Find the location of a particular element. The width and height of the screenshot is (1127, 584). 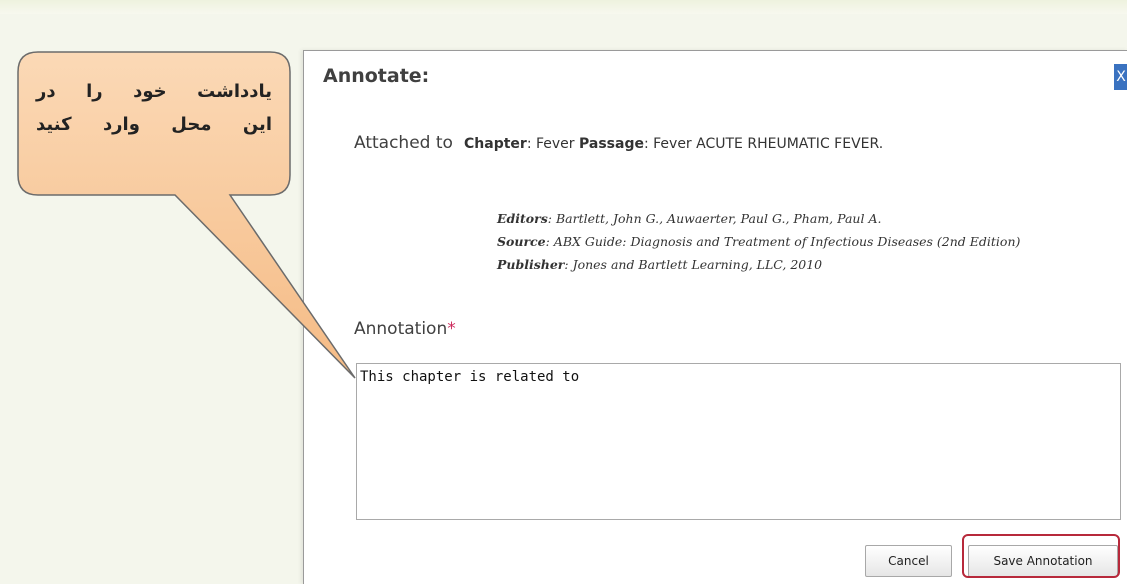

chapter-value: : Fever is located at coordinates (552, 144).